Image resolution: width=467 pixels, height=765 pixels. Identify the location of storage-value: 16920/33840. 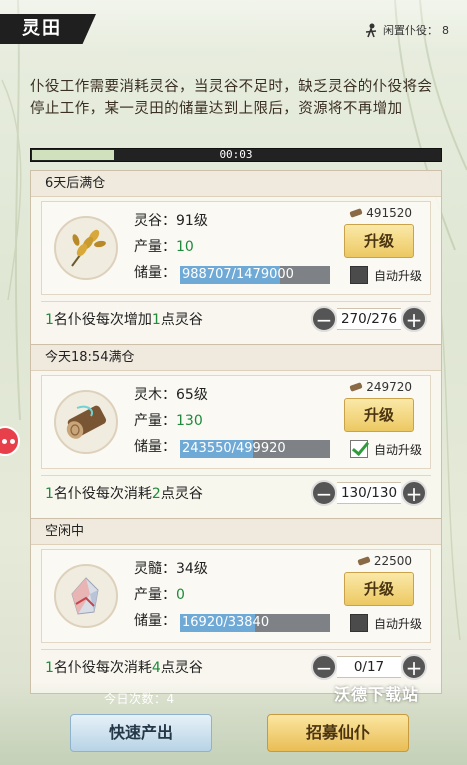
(226, 622).